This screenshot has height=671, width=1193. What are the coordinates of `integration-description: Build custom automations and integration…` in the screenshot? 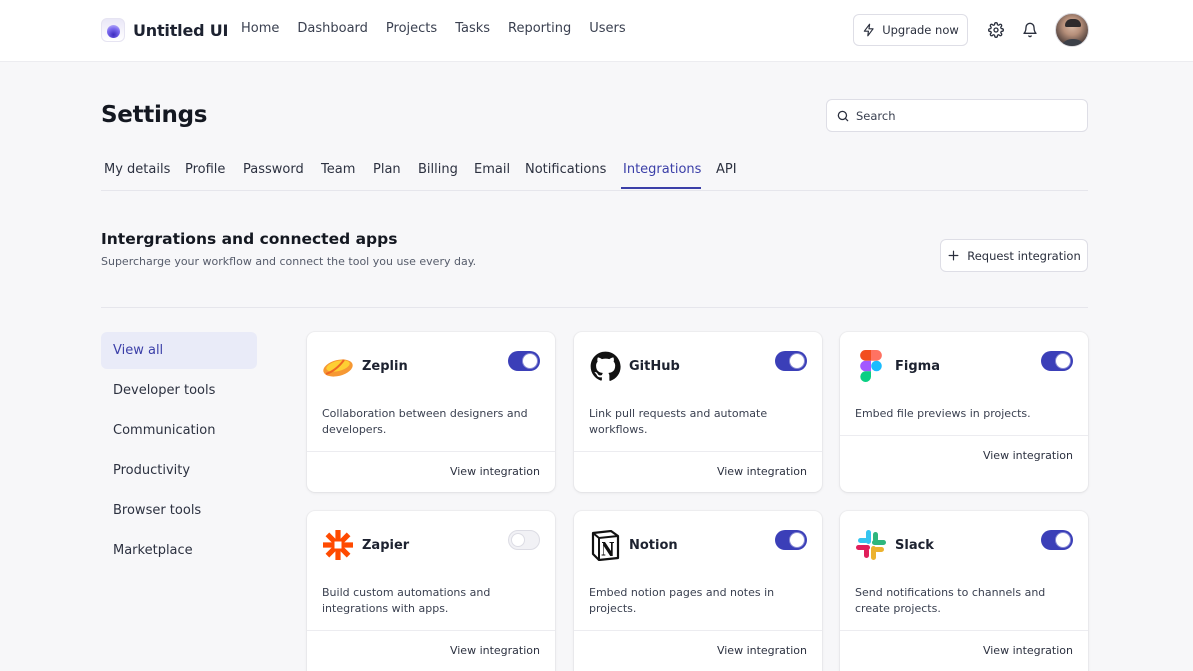 It's located at (406, 600).